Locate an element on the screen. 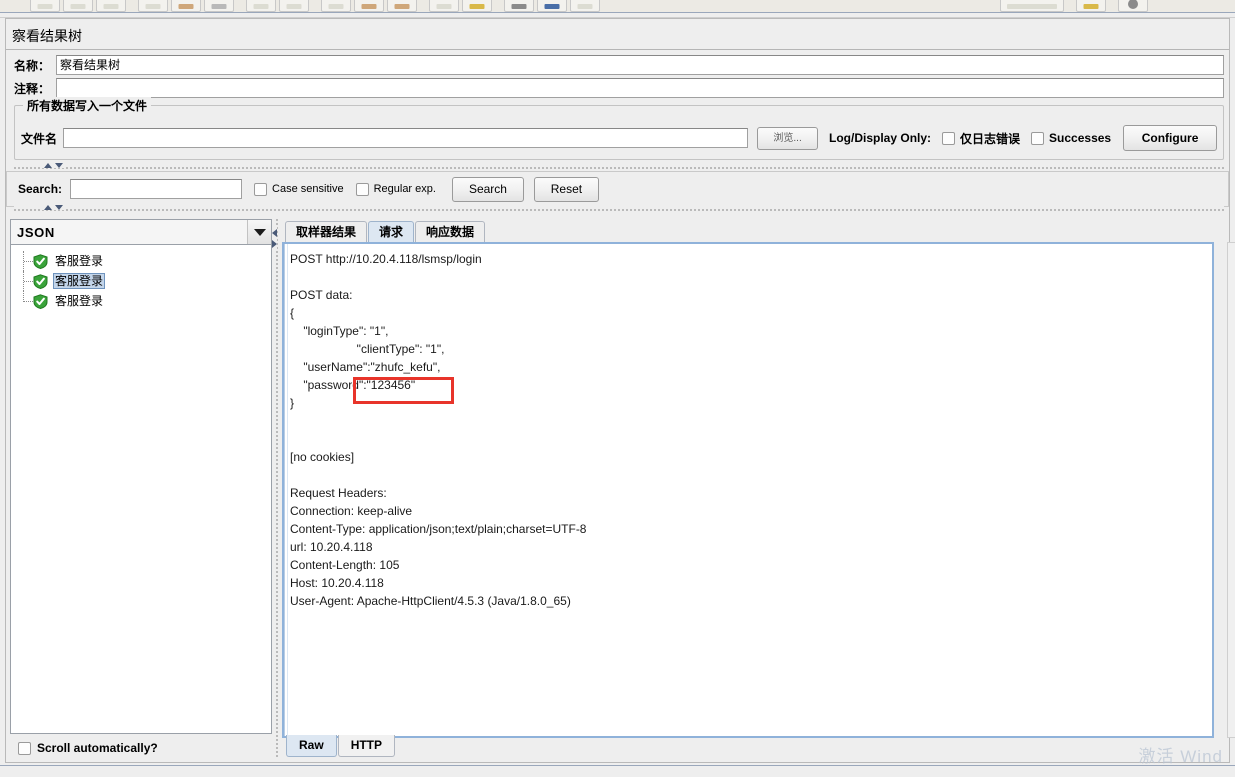 The image size is (1235, 777). combobox-arrow-button is located at coordinates (259, 232).